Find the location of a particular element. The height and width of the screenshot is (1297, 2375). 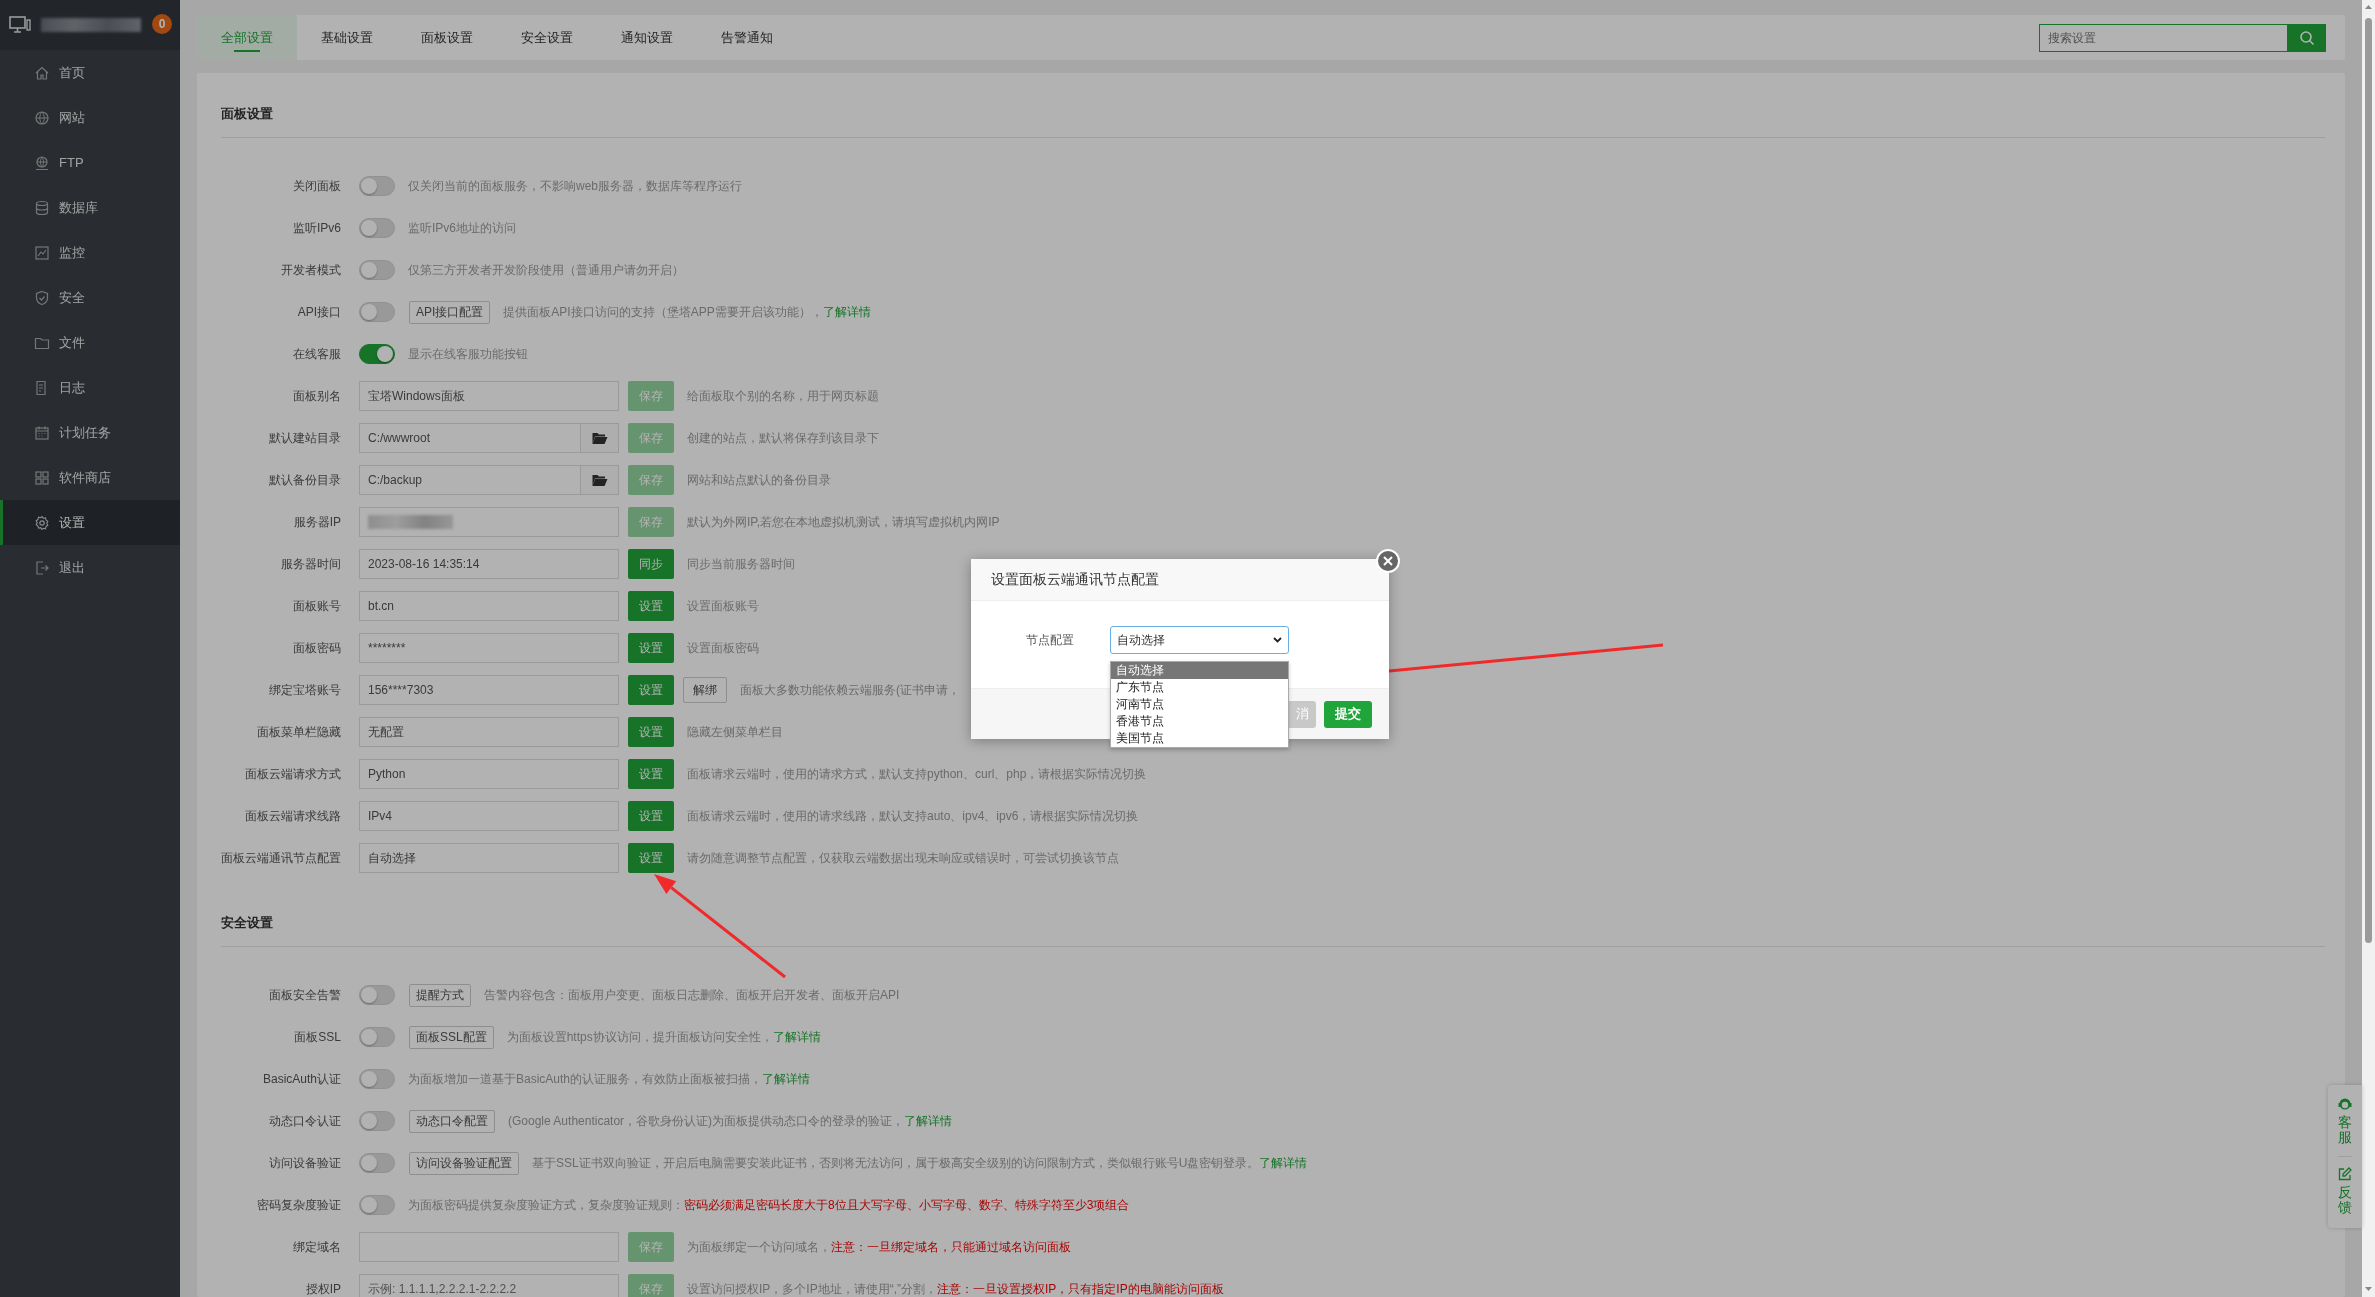

grid-icon is located at coordinates (42, 477).